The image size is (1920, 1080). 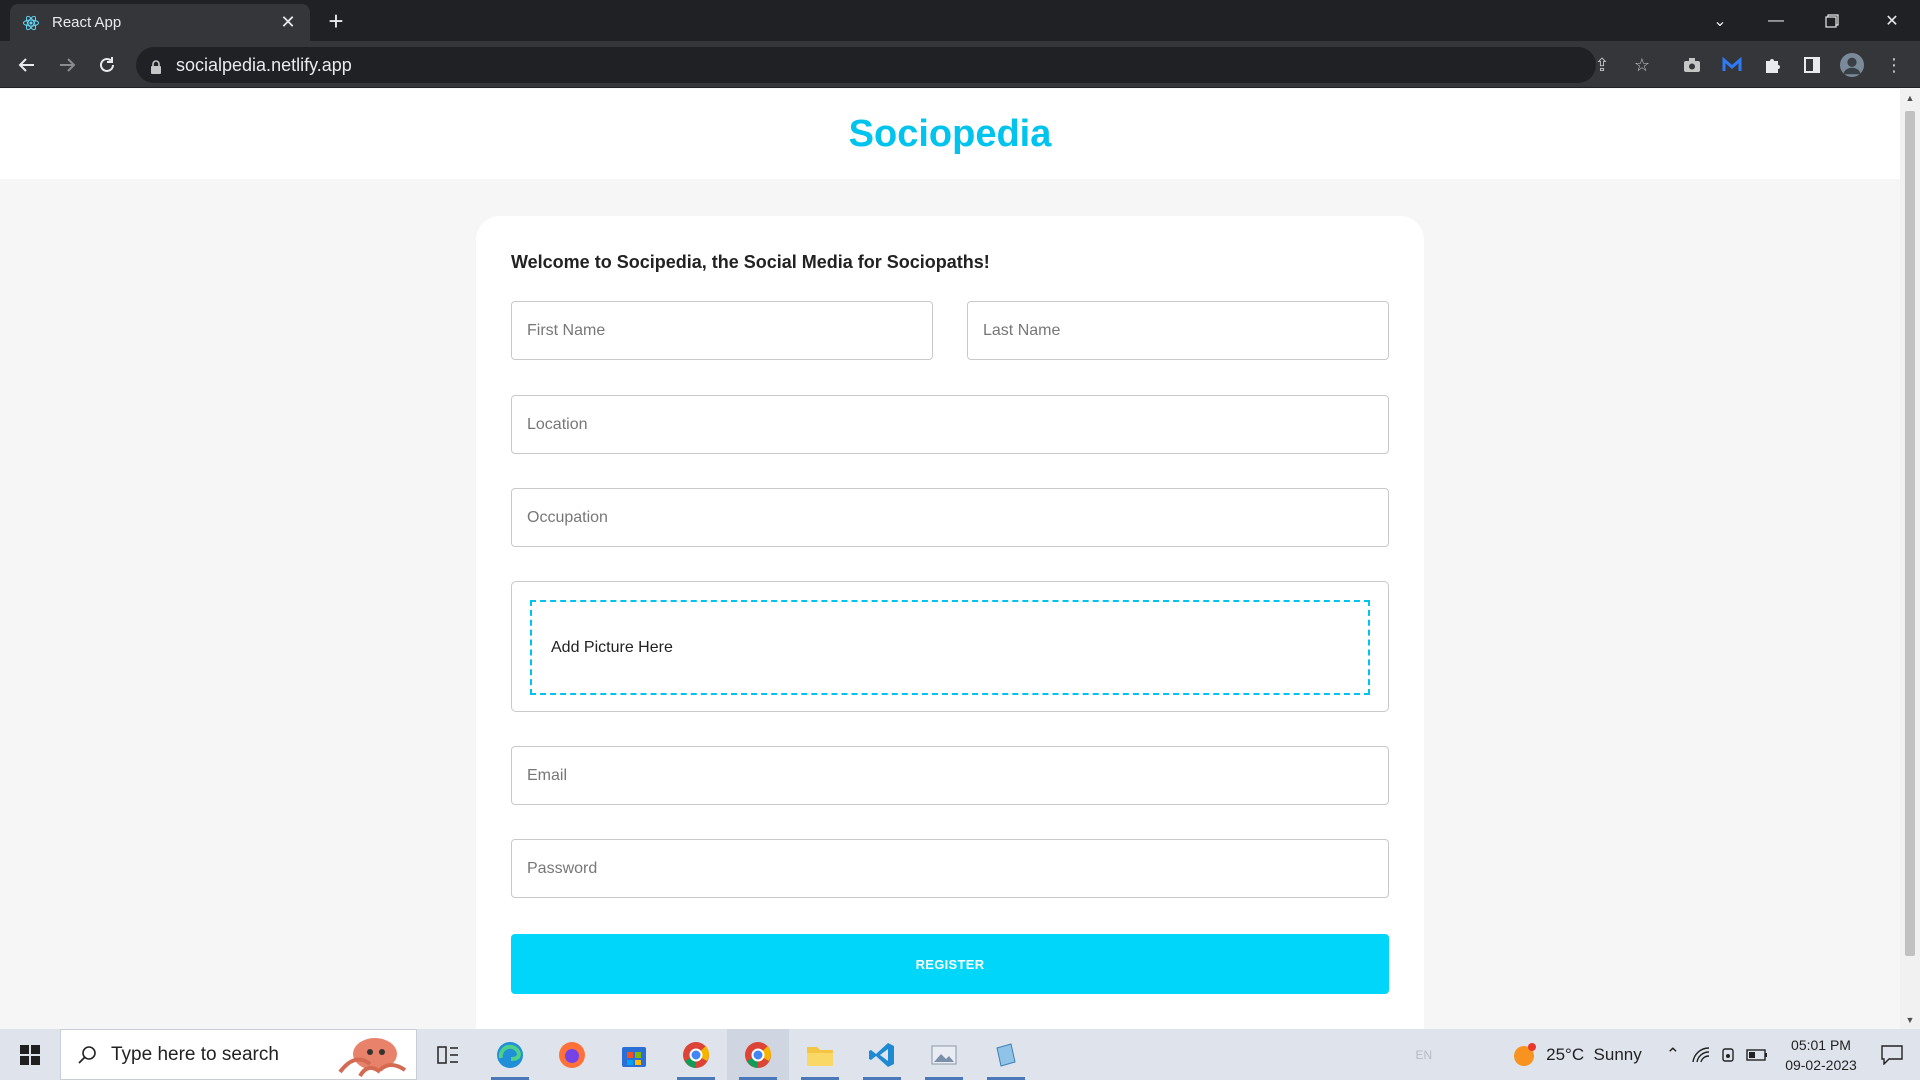 I want to click on react-icon, so click(x=31, y=23).